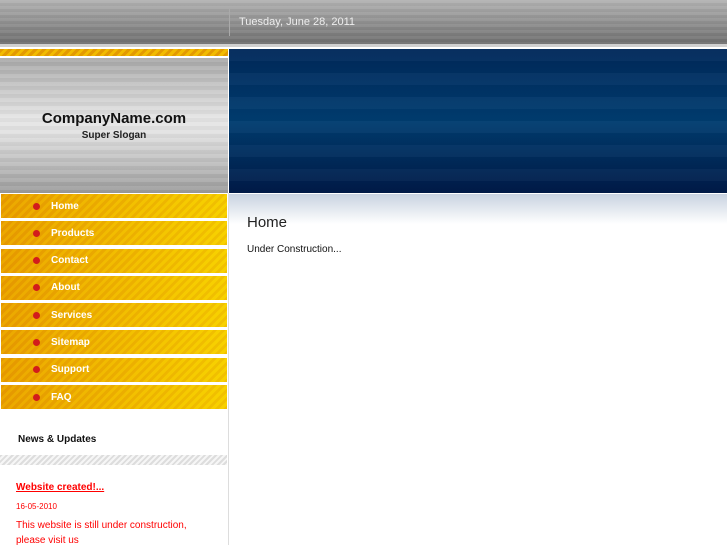 This screenshot has width=727, height=548. I want to click on nav-item-label: Contact, so click(70, 261).